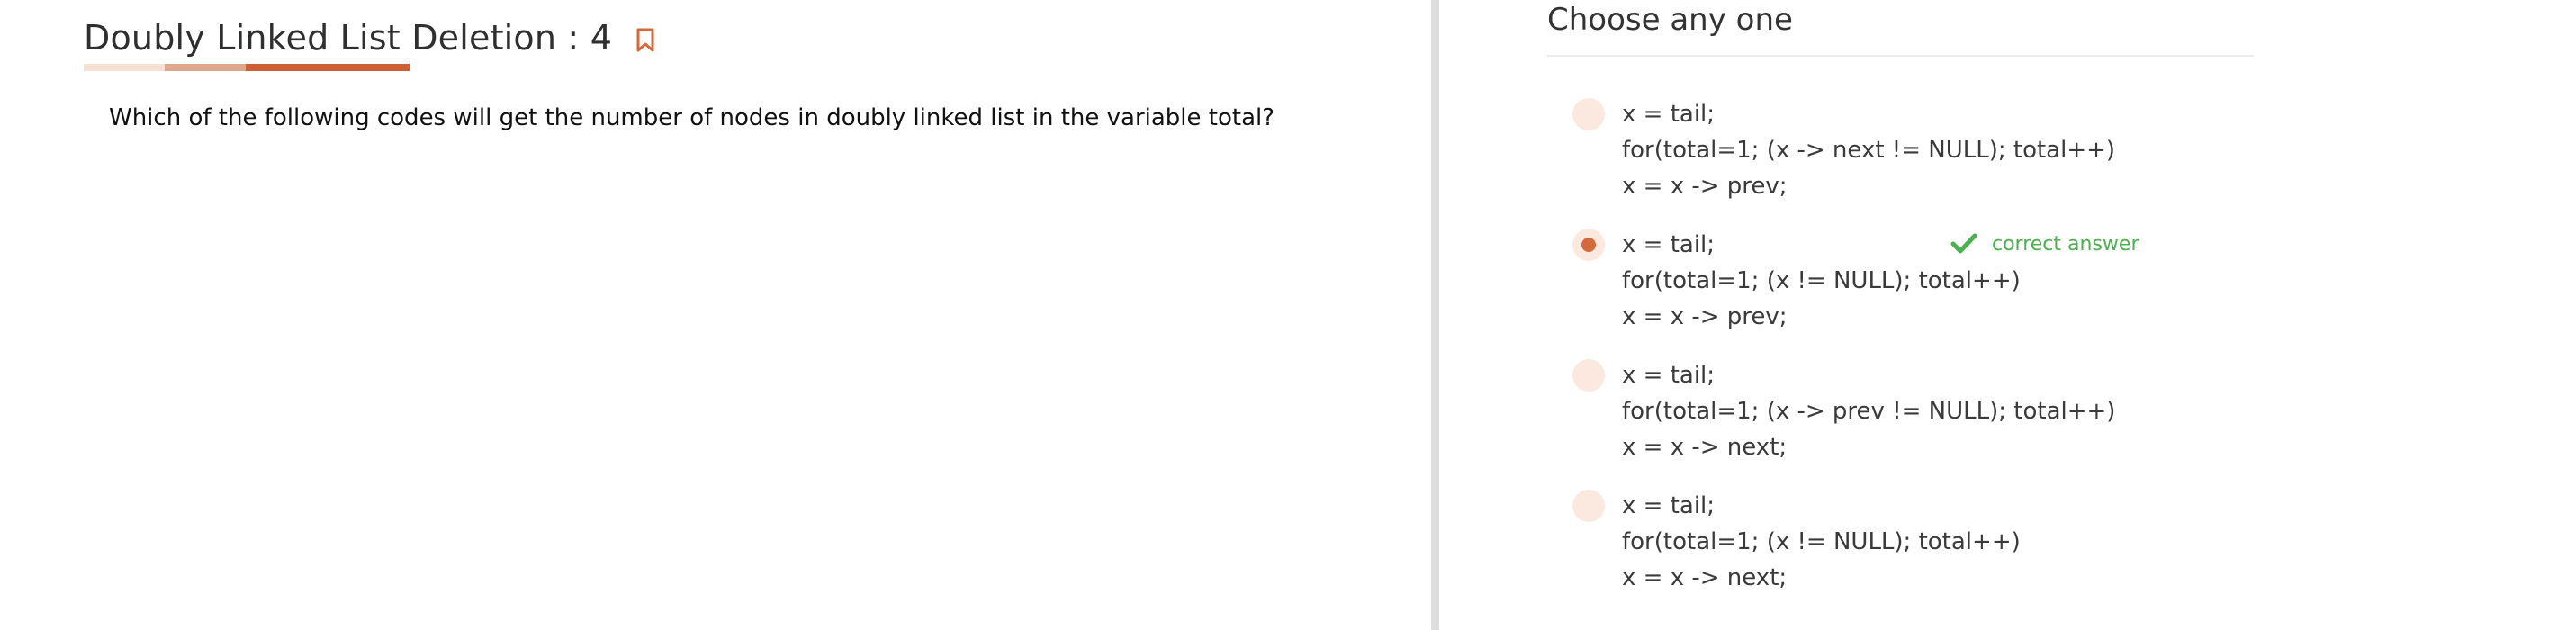 The height and width of the screenshot is (630, 2576). I want to click on answers-heading: Choose any one, so click(1670, 20).